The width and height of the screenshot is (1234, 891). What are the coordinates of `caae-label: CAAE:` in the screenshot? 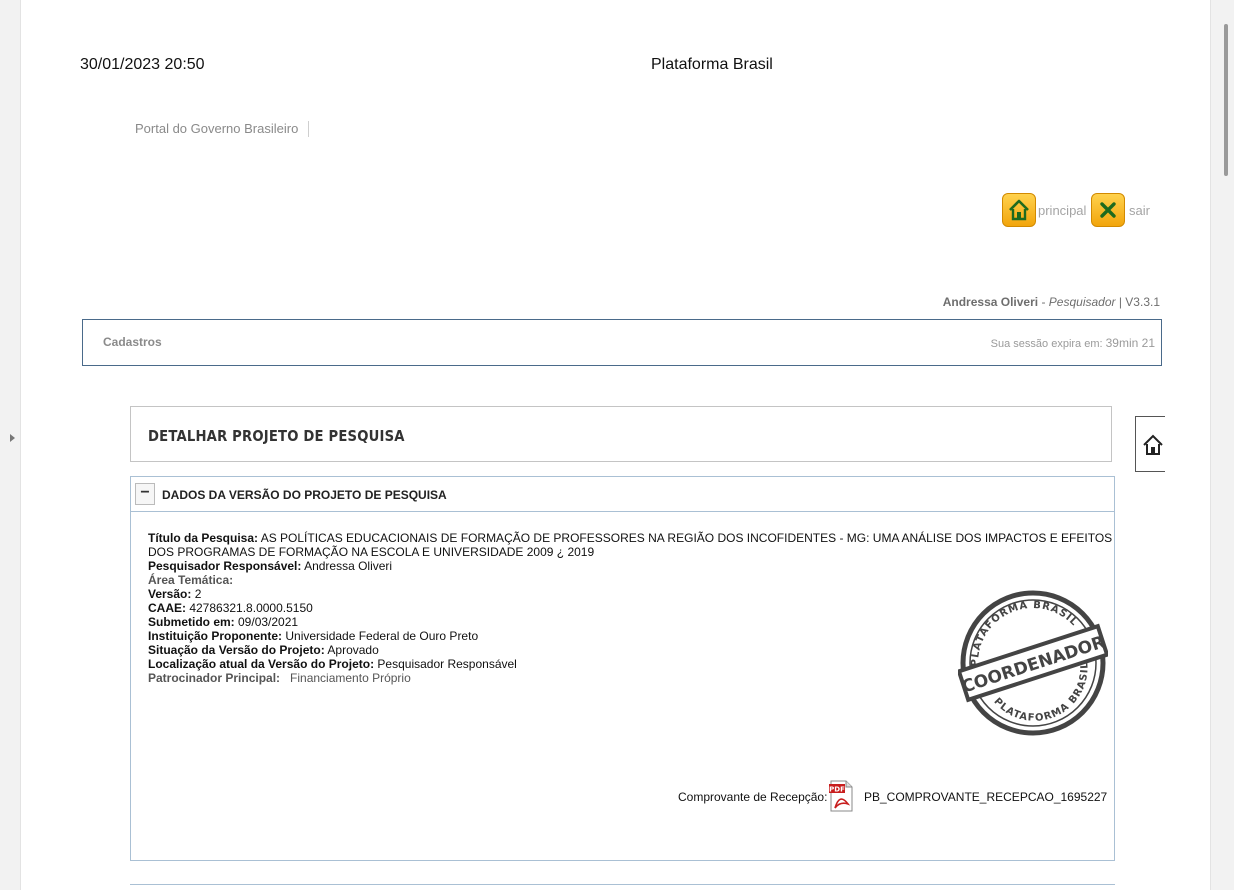 It's located at (167, 608).